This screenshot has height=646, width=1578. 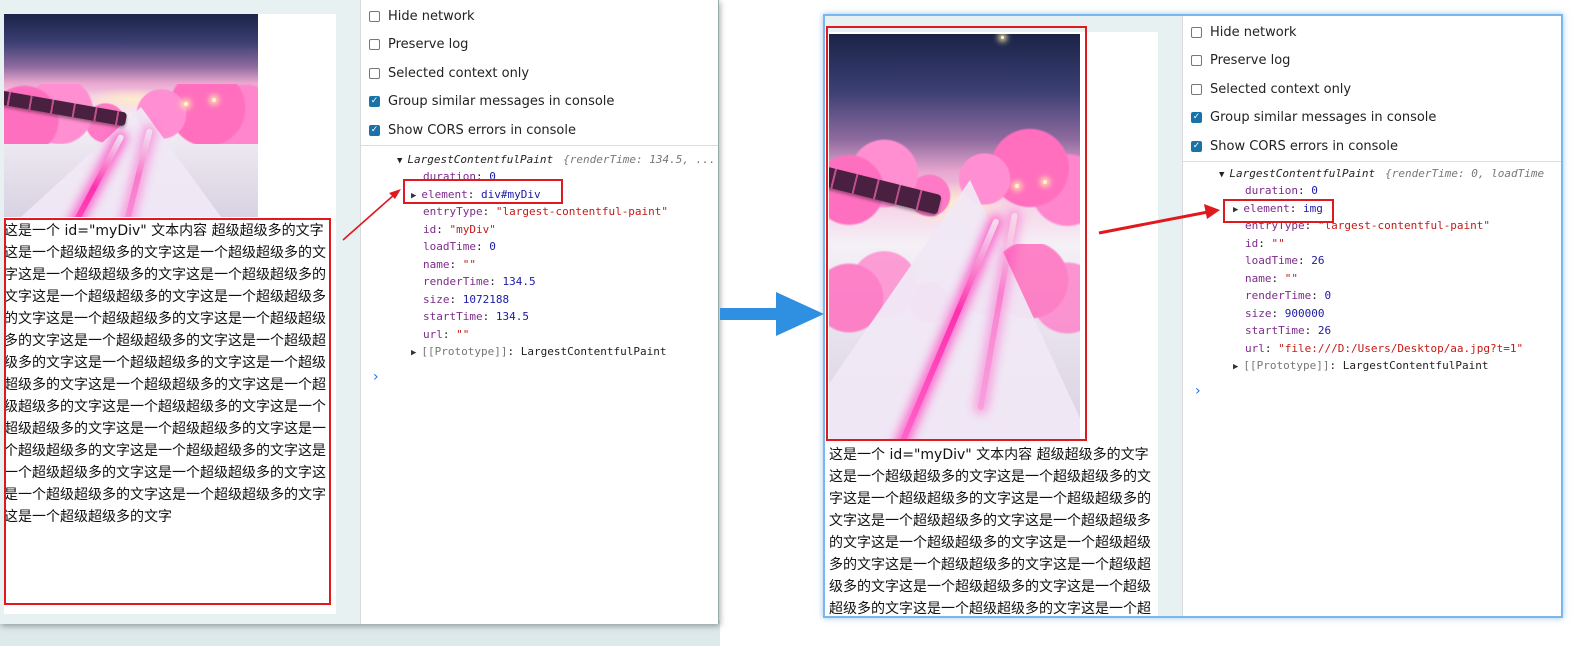 I want to click on red-arrow-head, so click(x=1212, y=211).